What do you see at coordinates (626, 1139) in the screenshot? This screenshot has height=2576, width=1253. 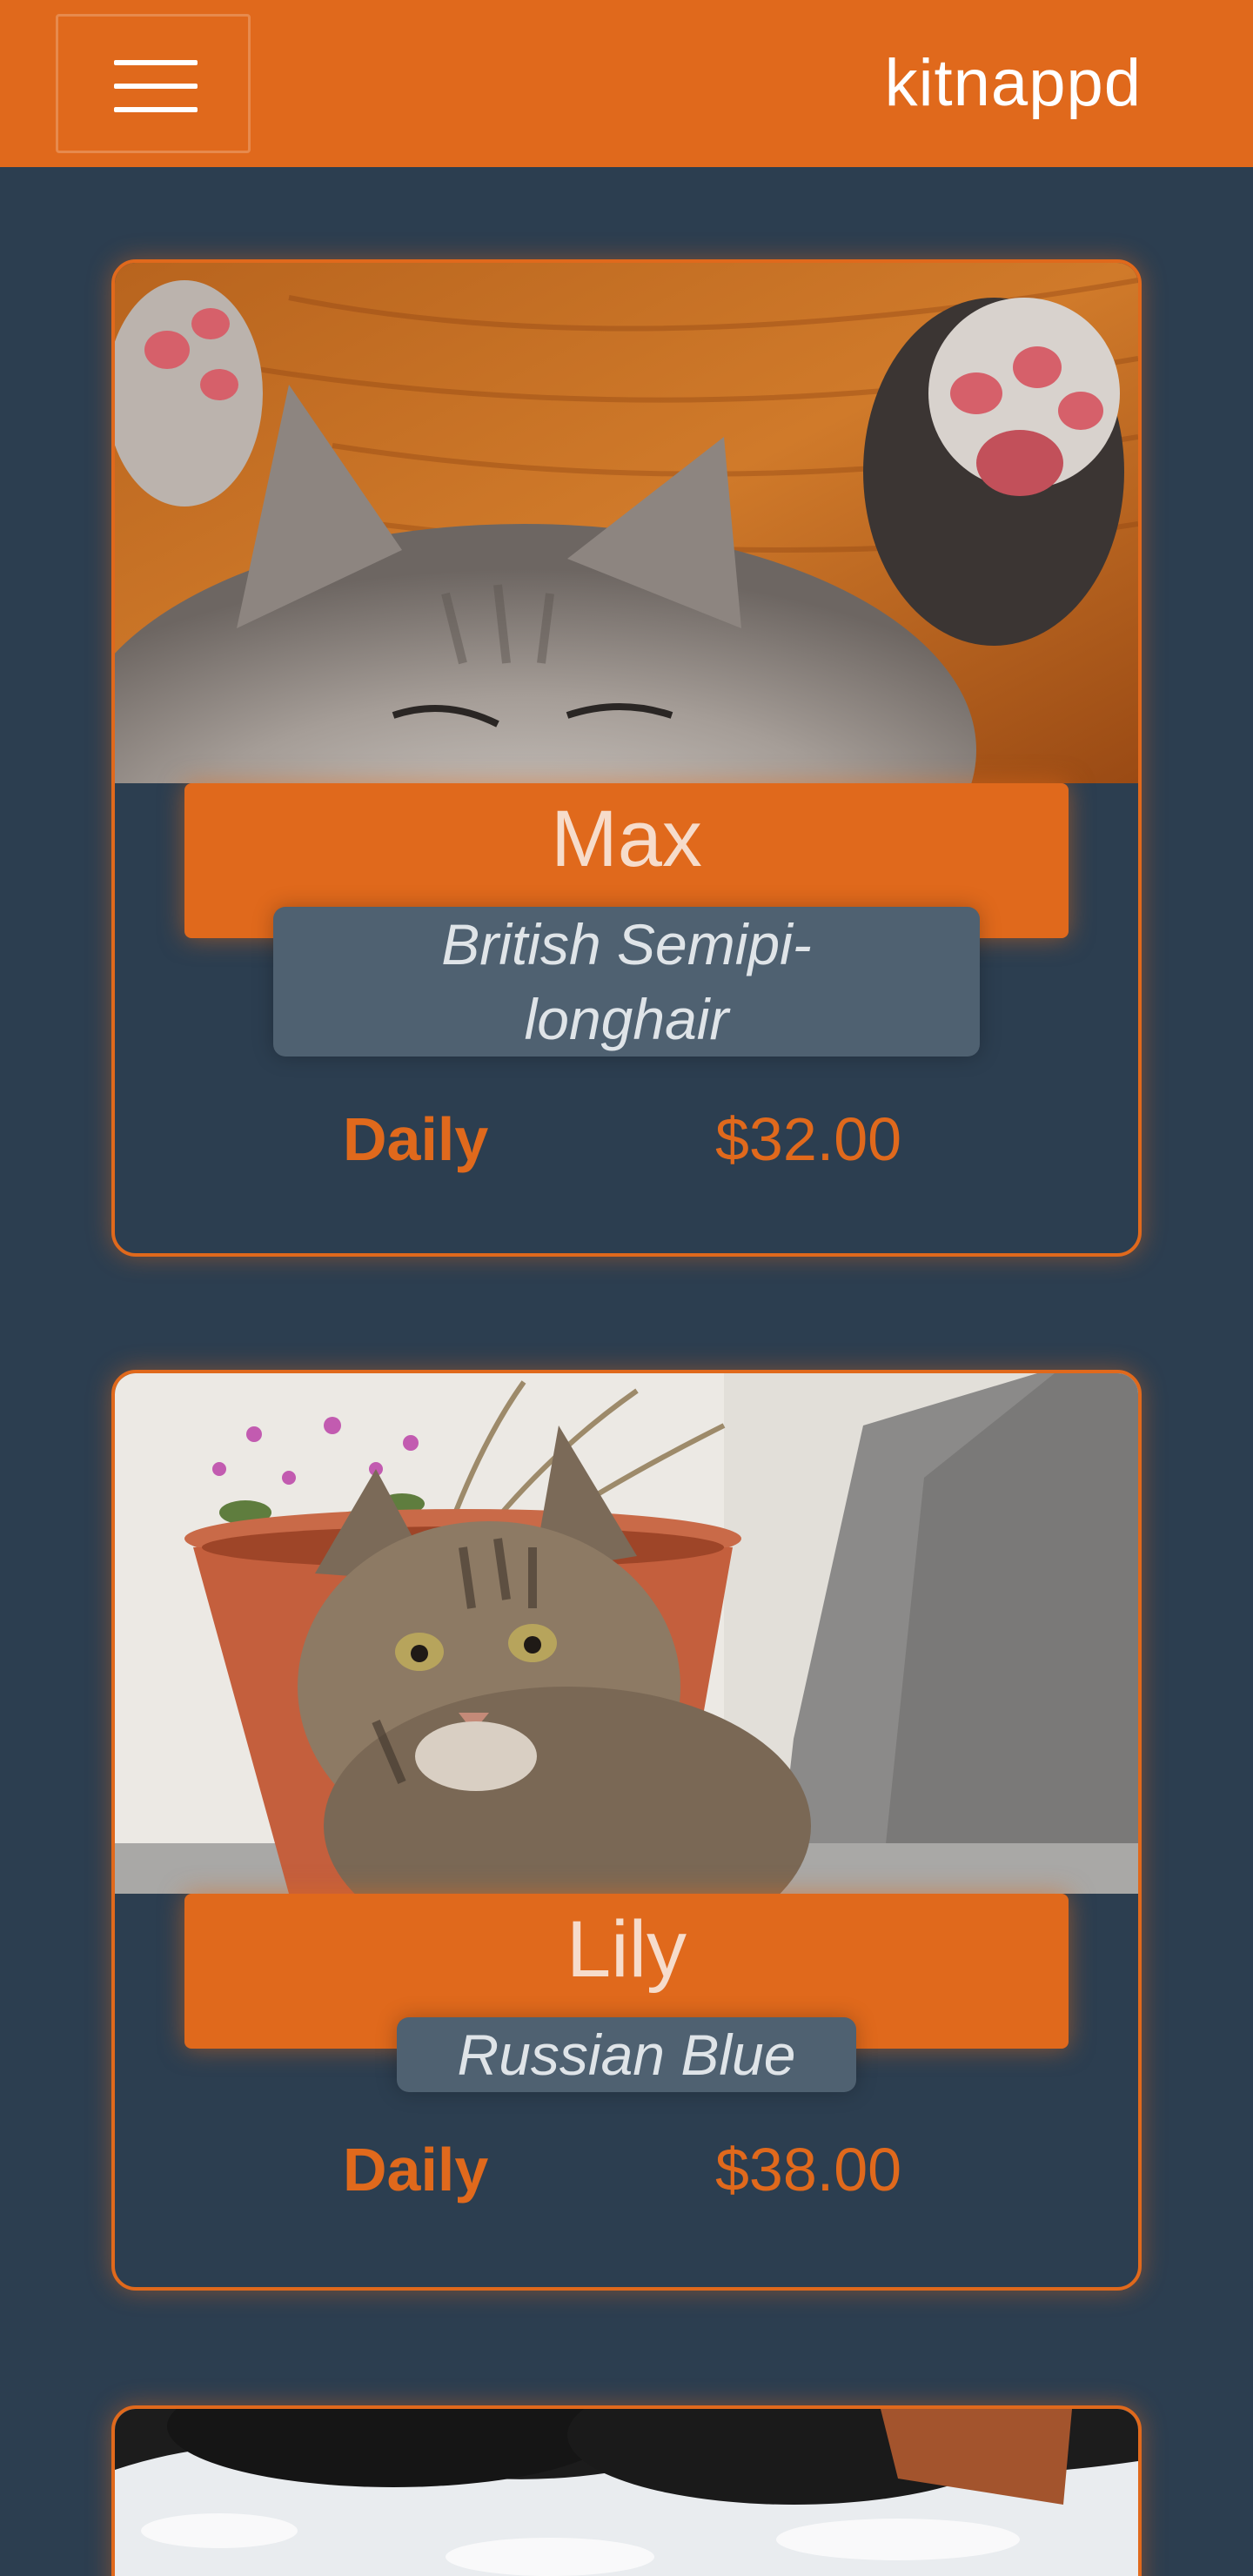 I see `rate-row: Daily $32.00` at bounding box center [626, 1139].